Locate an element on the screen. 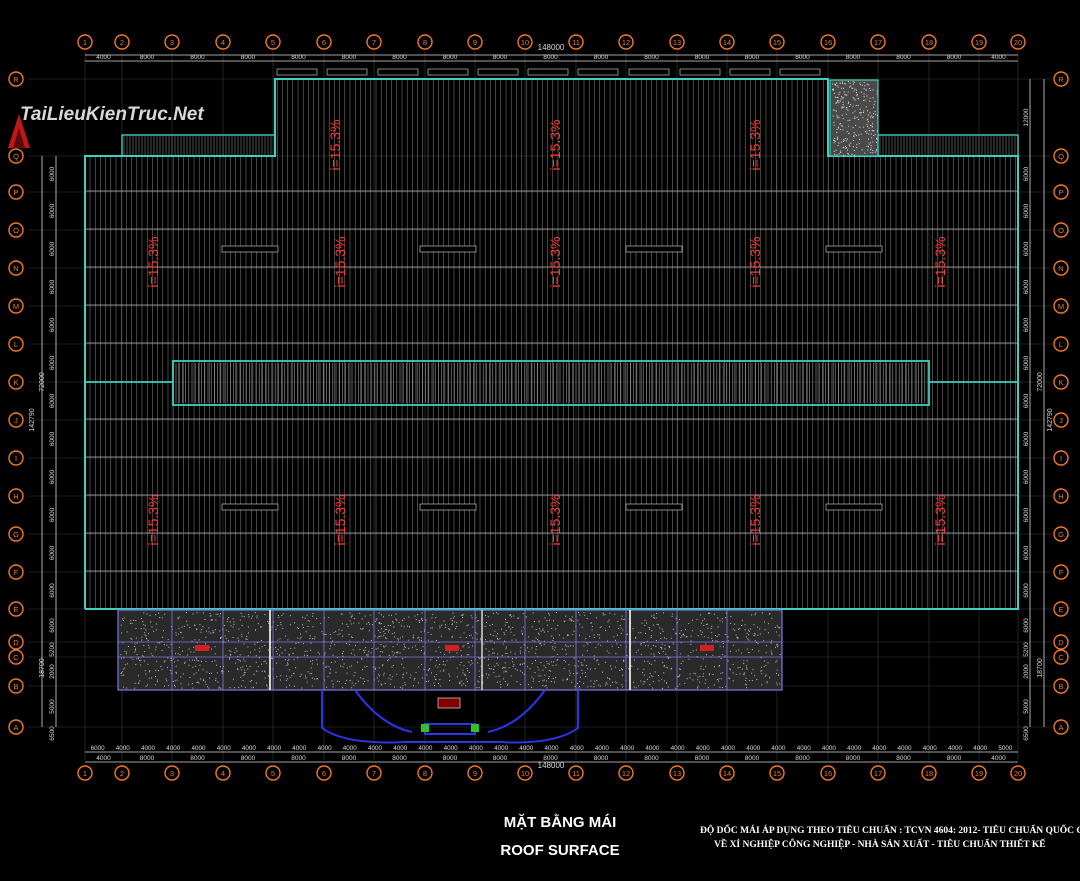  bottom-sub-dim: 5000 is located at coordinates (1005, 748).